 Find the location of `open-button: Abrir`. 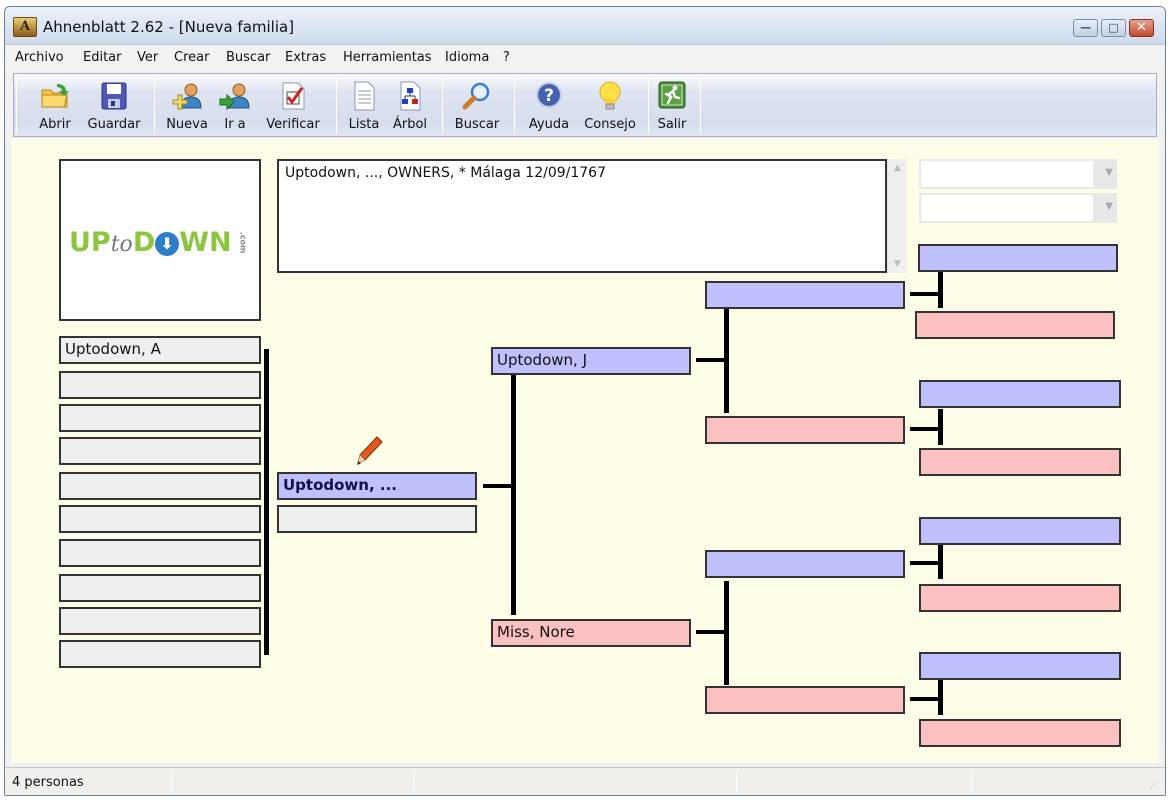

open-button: Abrir is located at coordinates (55, 106).